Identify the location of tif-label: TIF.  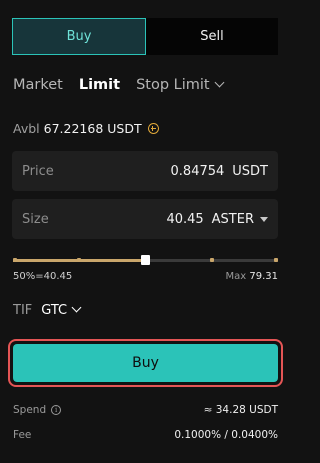
(23, 310).